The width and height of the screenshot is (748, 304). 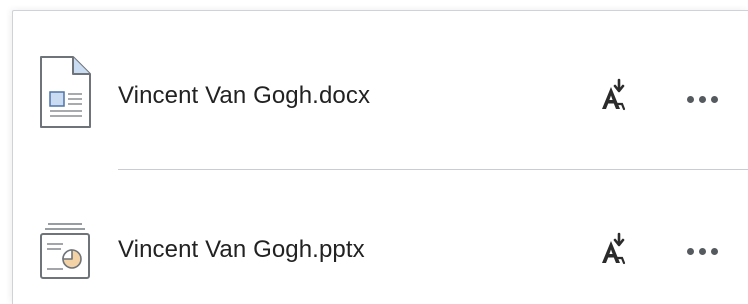 I want to click on powerpoint-presentation-icon, so click(x=65, y=260).